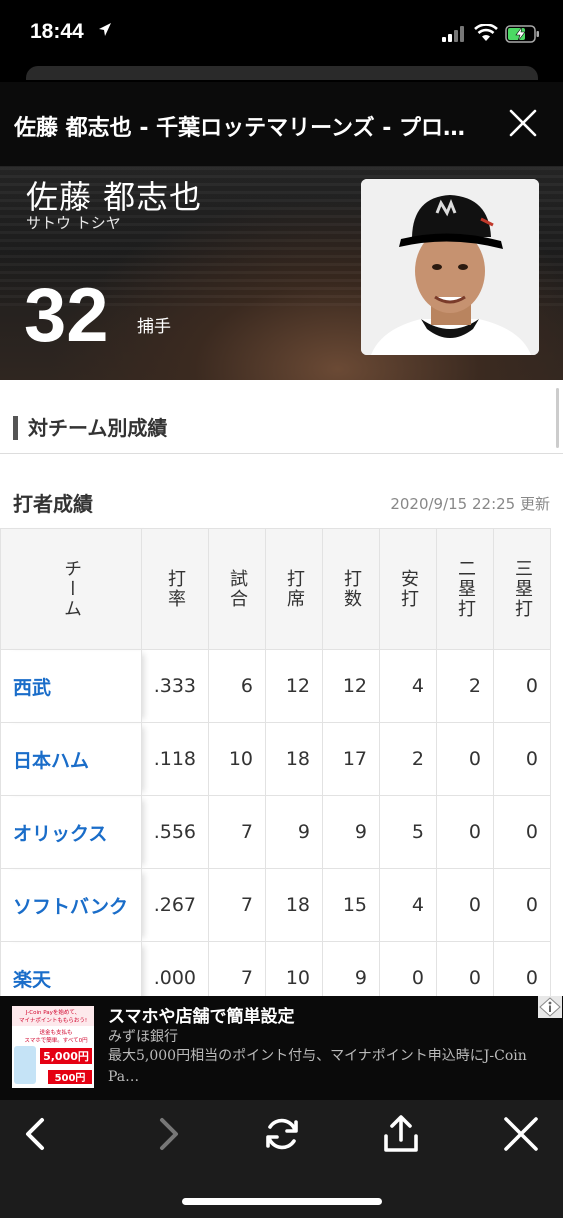 Image resolution: width=563 pixels, height=1218 pixels. I want to click on clock: 18:44, so click(57, 31).